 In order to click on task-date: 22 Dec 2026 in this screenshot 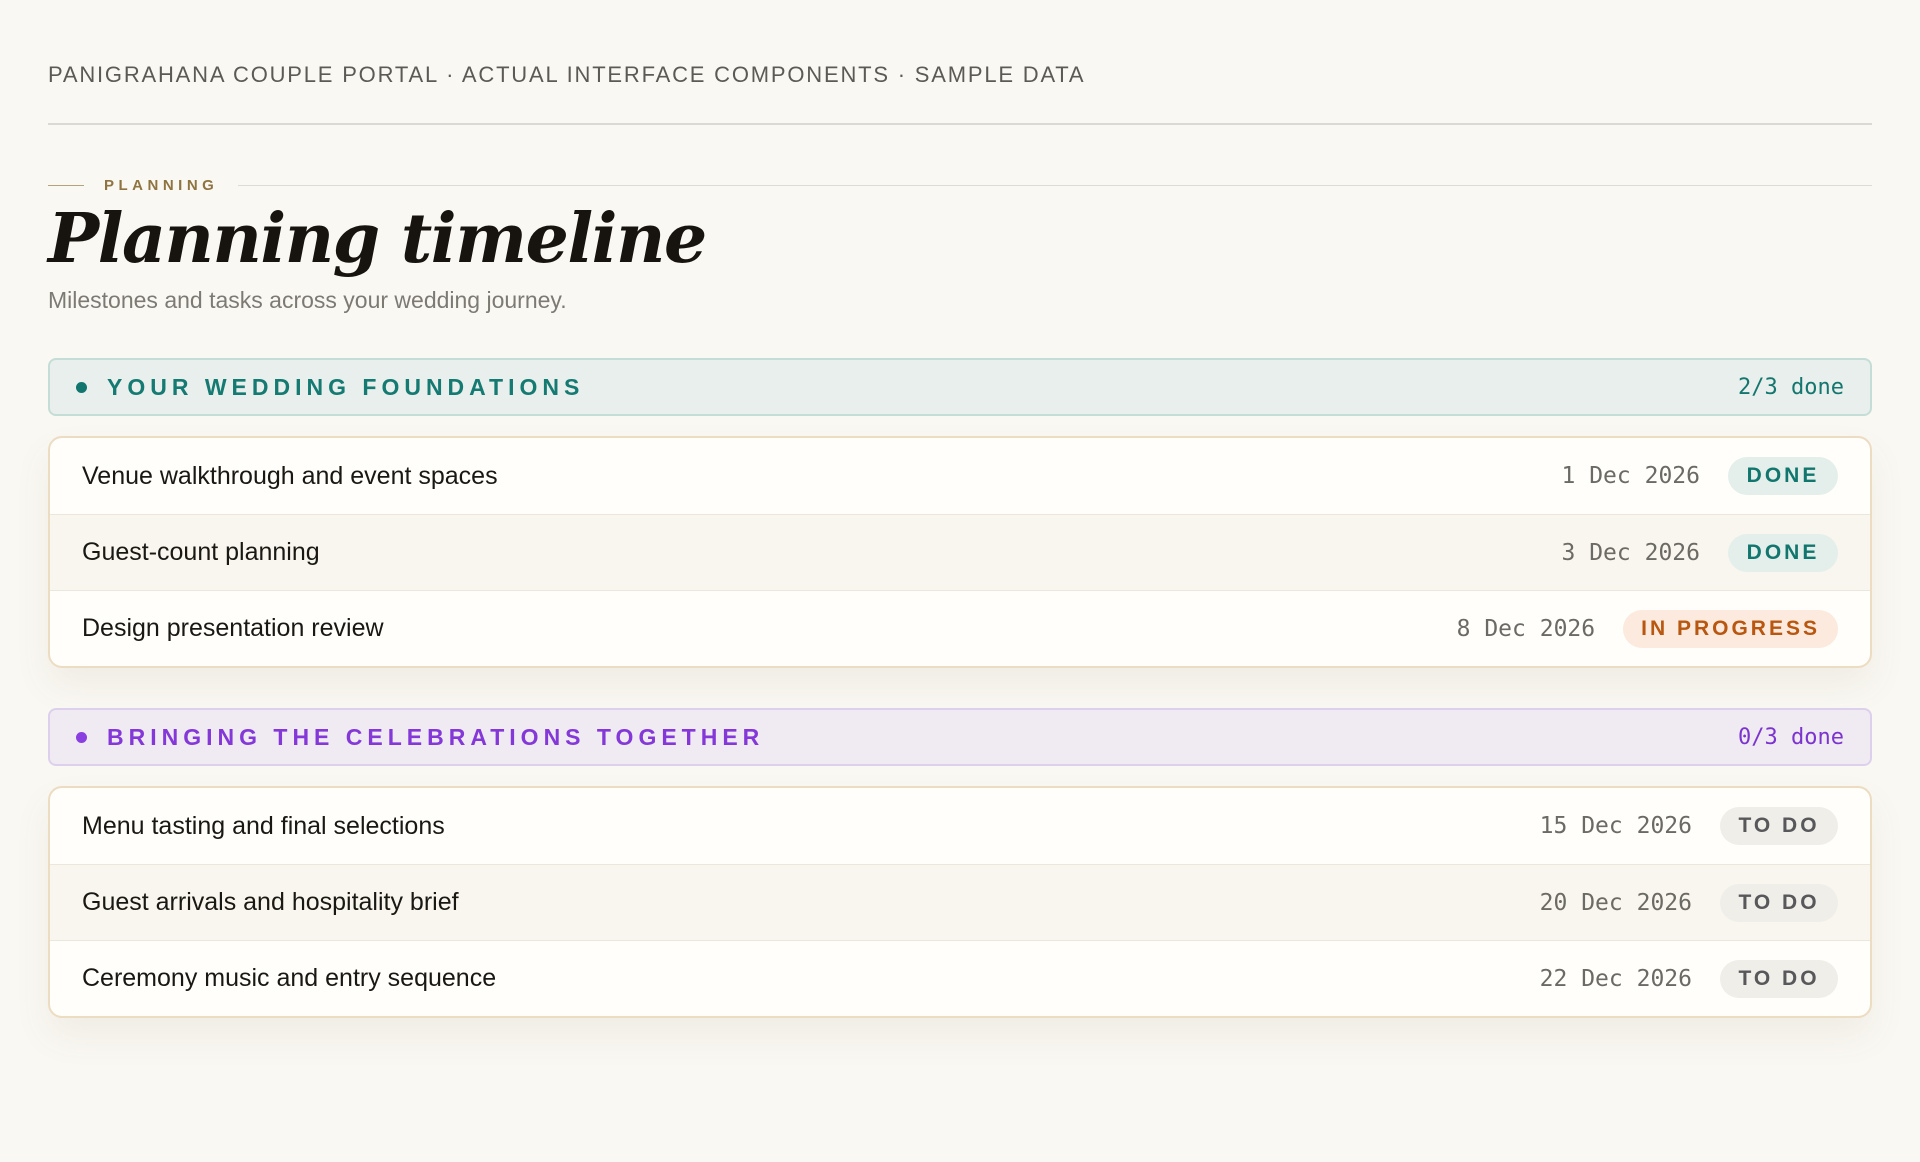, I will do `click(1615, 978)`.